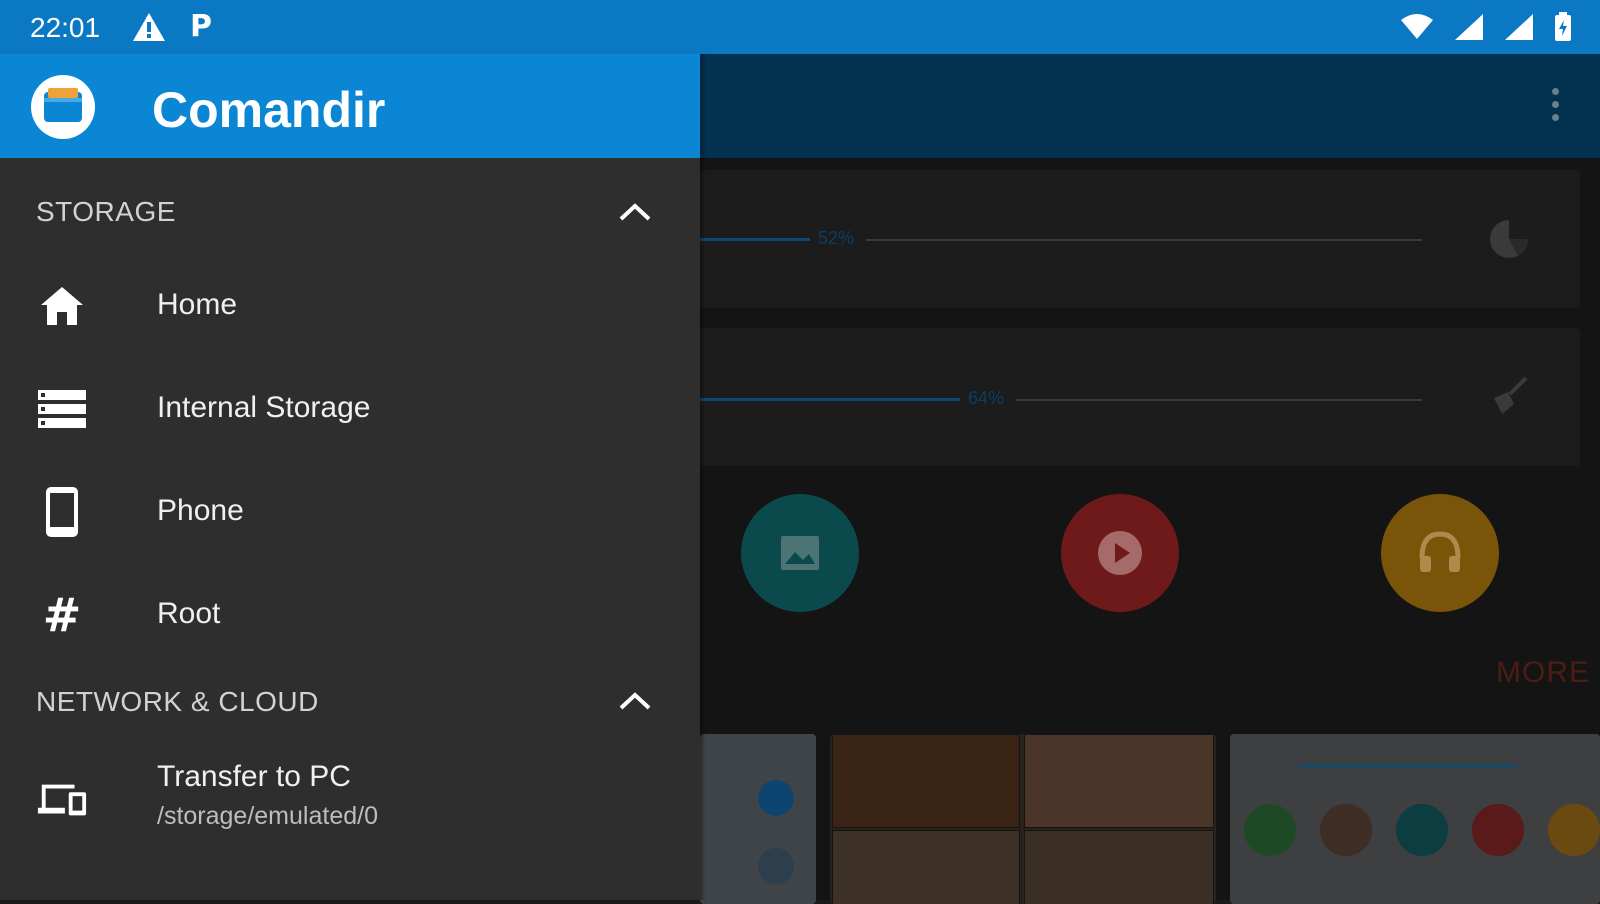  I want to click on storage-icon, so click(62, 409).